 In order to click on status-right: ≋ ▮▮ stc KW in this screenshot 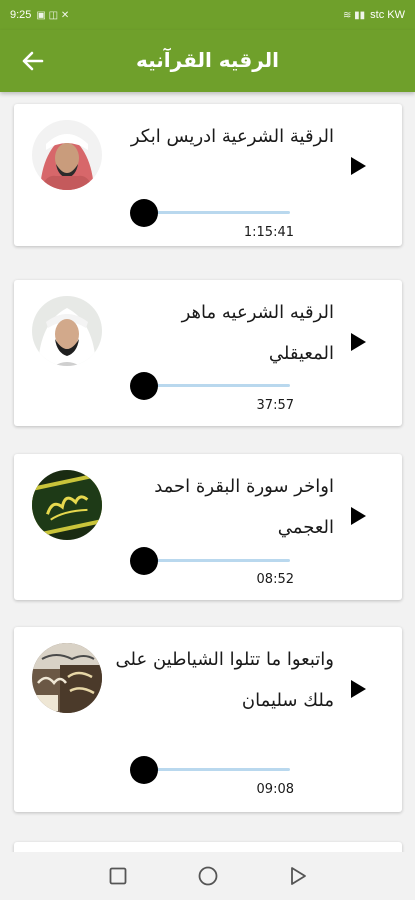, I will do `click(374, 15)`.